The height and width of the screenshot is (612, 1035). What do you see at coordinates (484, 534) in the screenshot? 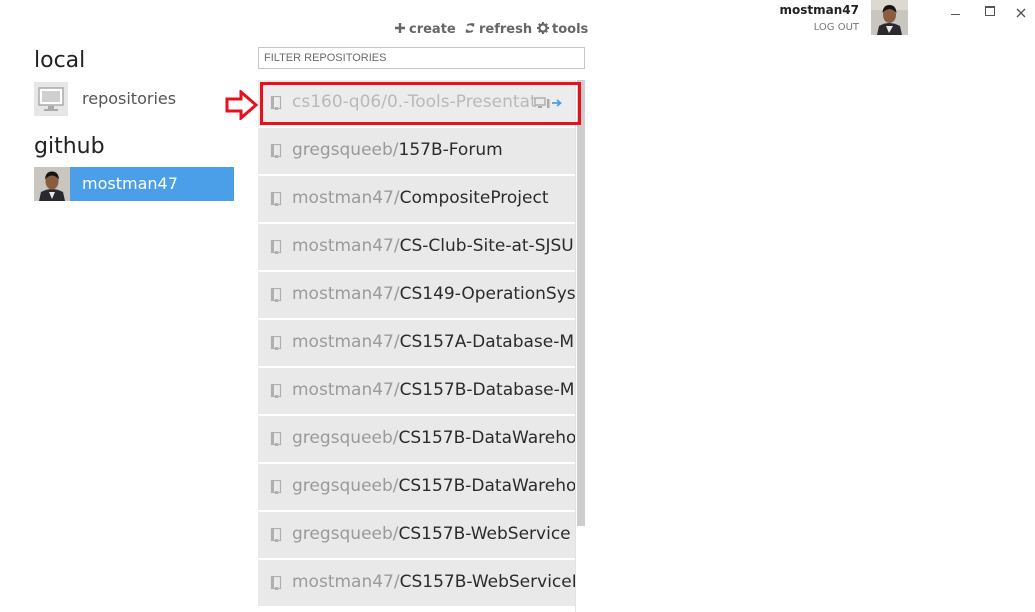
I see `repository-title: CS157B-WebService` at bounding box center [484, 534].